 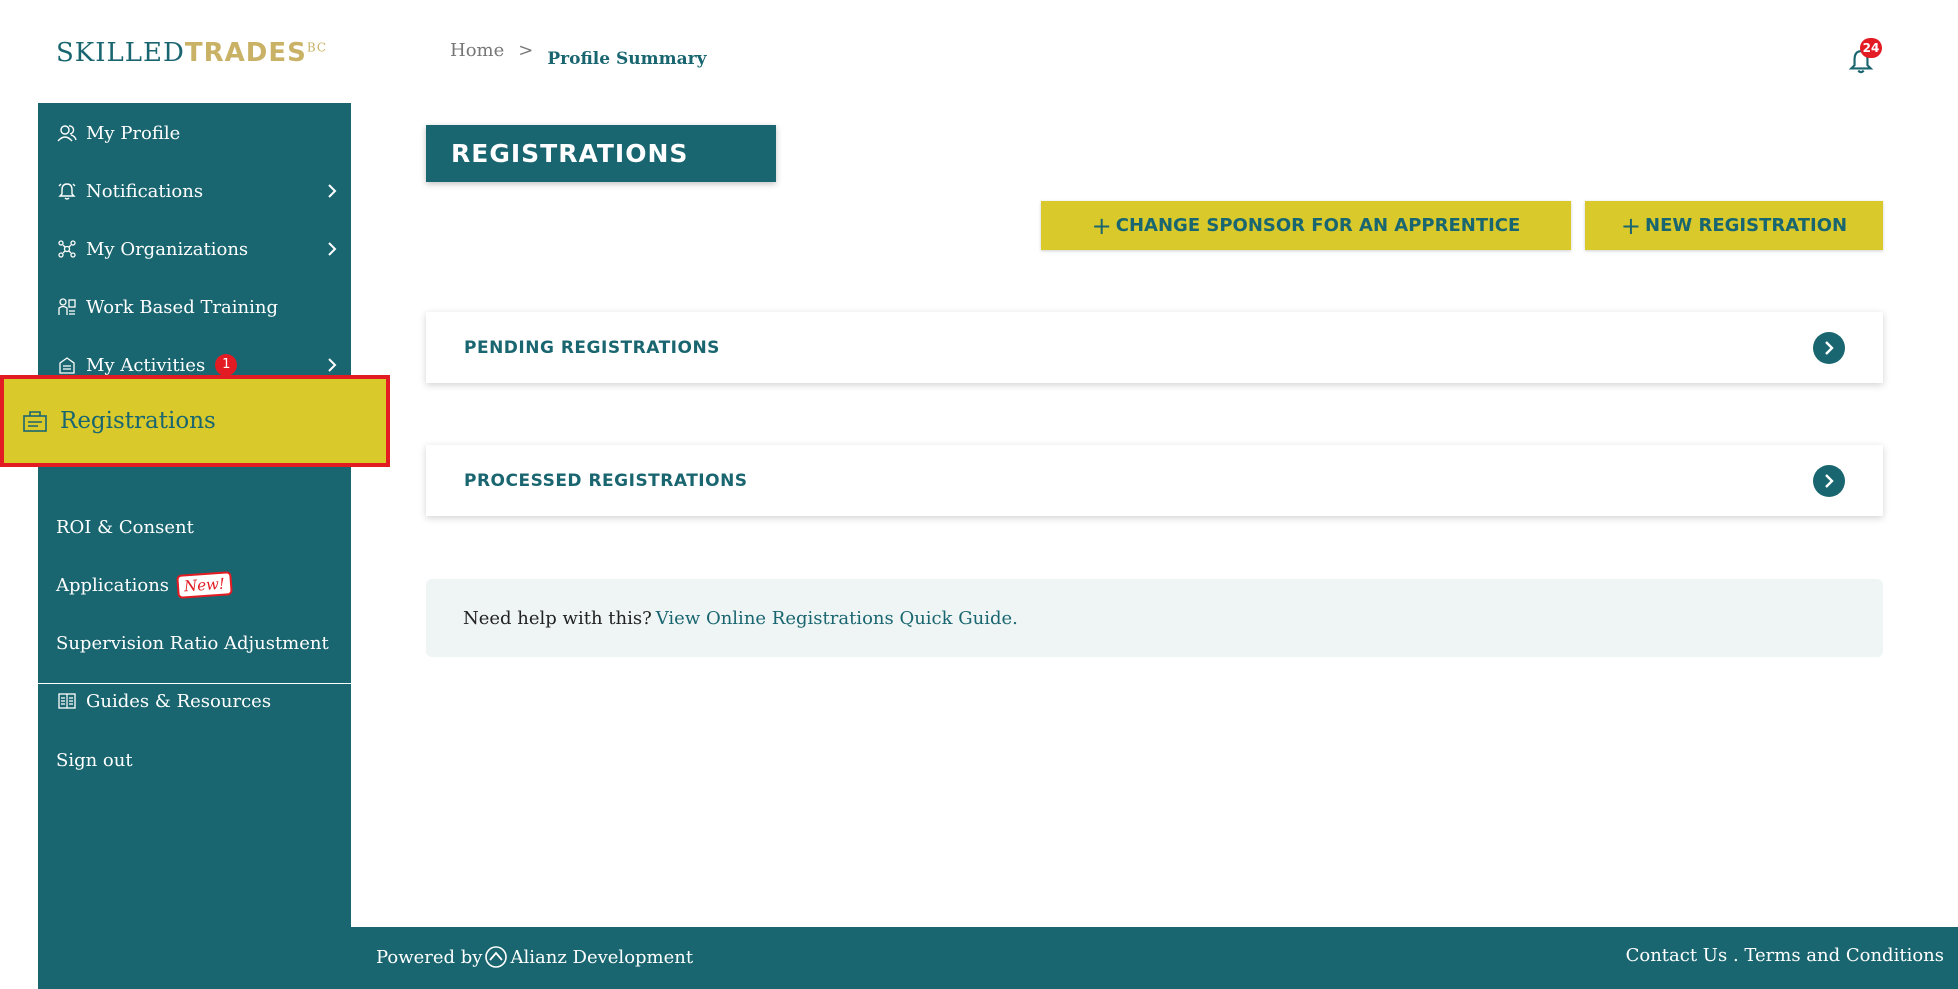 I want to click on sidebar-item-label: My Activities, so click(x=146, y=365).